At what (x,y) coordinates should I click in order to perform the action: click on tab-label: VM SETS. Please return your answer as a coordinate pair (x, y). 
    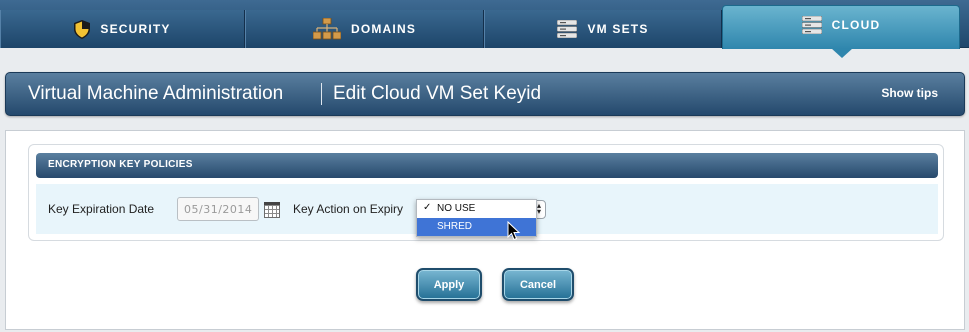
    Looking at the image, I should click on (618, 29).